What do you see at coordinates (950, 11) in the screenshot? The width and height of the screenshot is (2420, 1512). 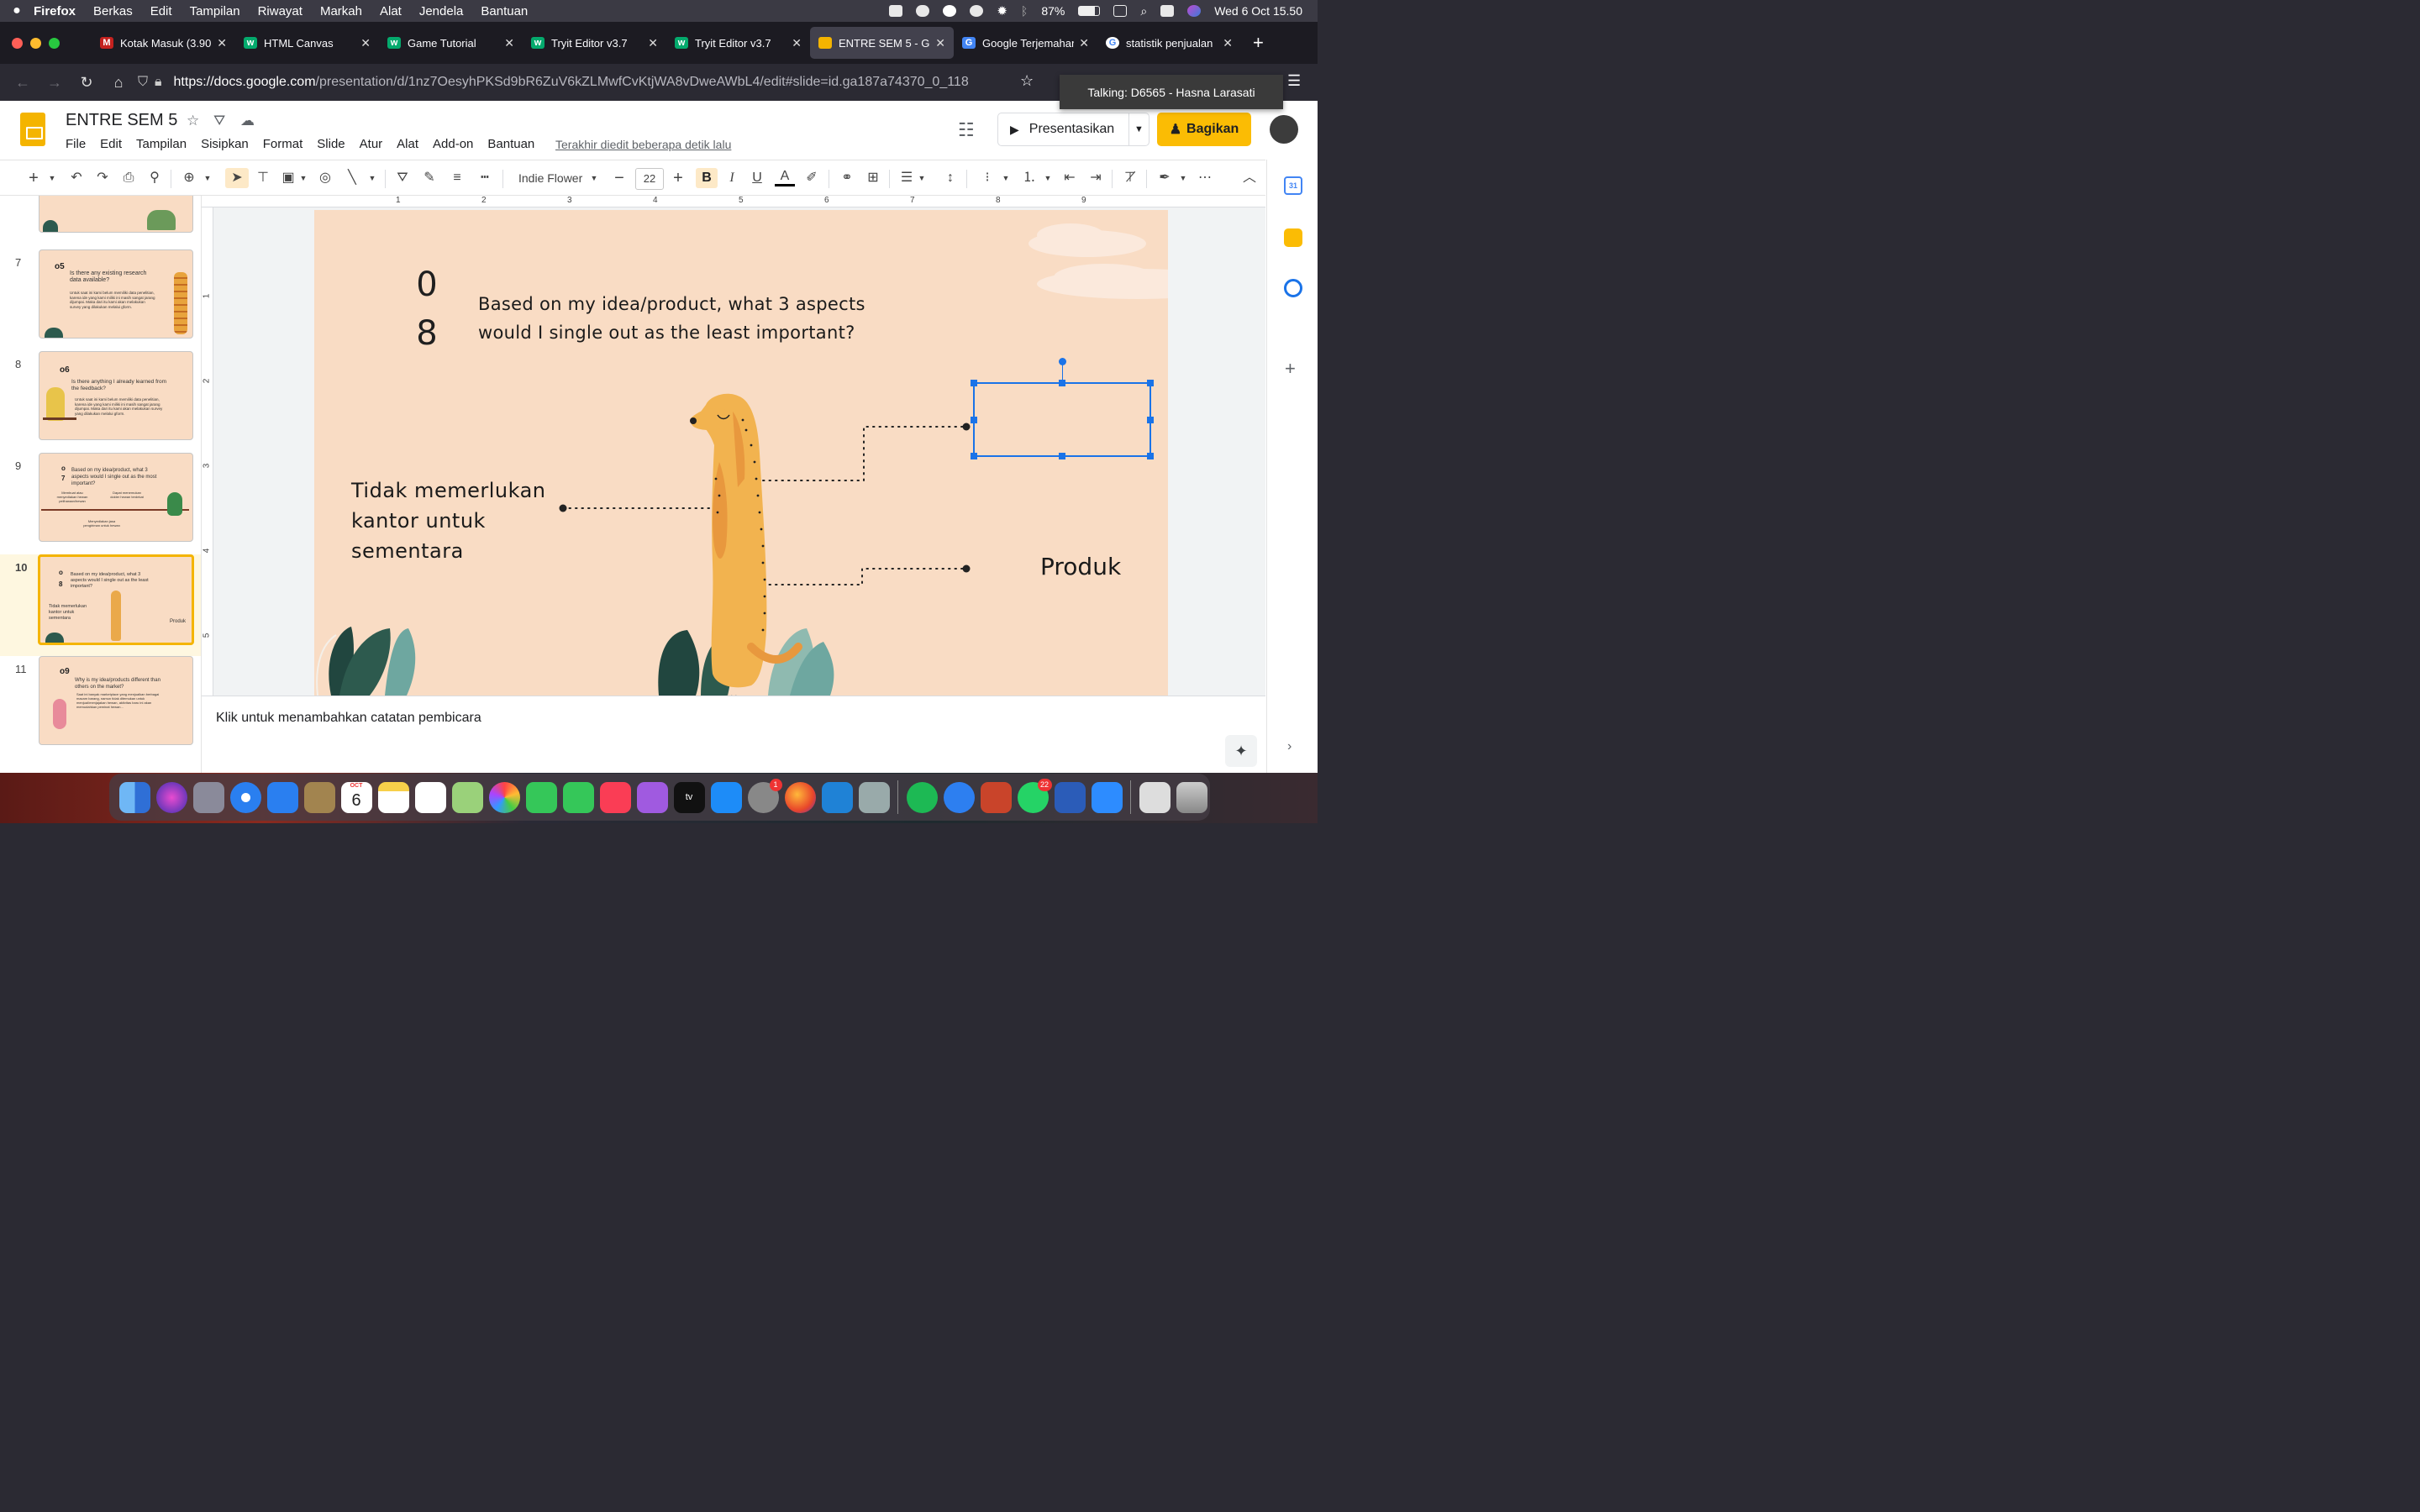 I see `teamviewer-status-icon` at bounding box center [950, 11].